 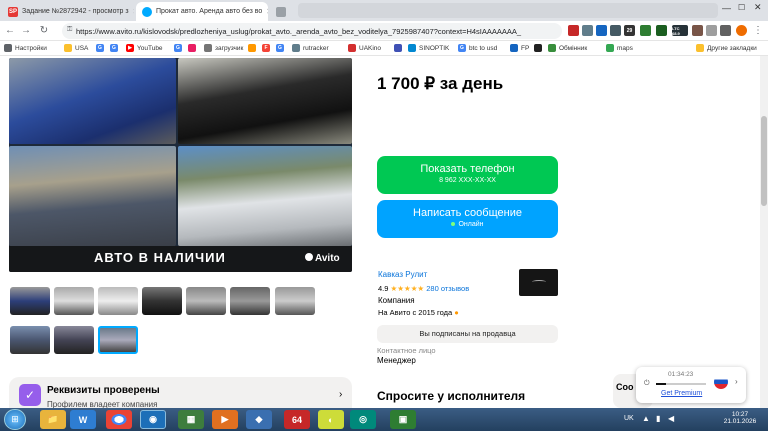 What do you see at coordinates (178, 48) in the screenshot?
I see `bookmark-g: G` at bounding box center [178, 48].